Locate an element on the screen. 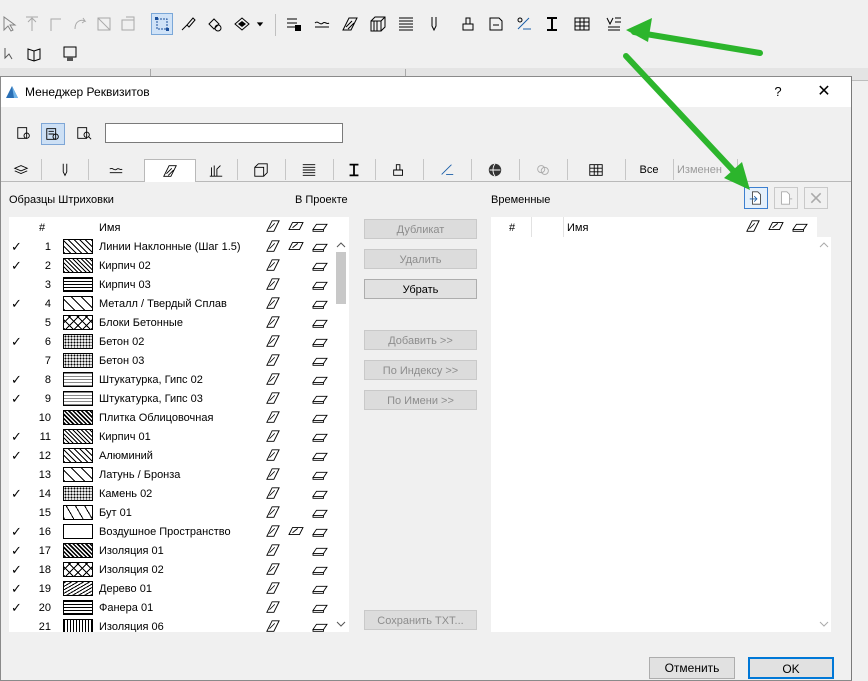 The width and height of the screenshot is (868, 681). markup-icon is located at coordinates (524, 24).